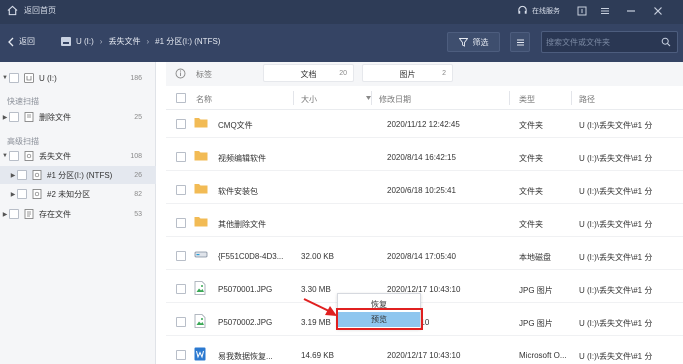 The width and height of the screenshot is (683, 364). What do you see at coordinates (407, 73) in the screenshot?
I see `tab-images: 图片 2` at bounding box center [407, 73].